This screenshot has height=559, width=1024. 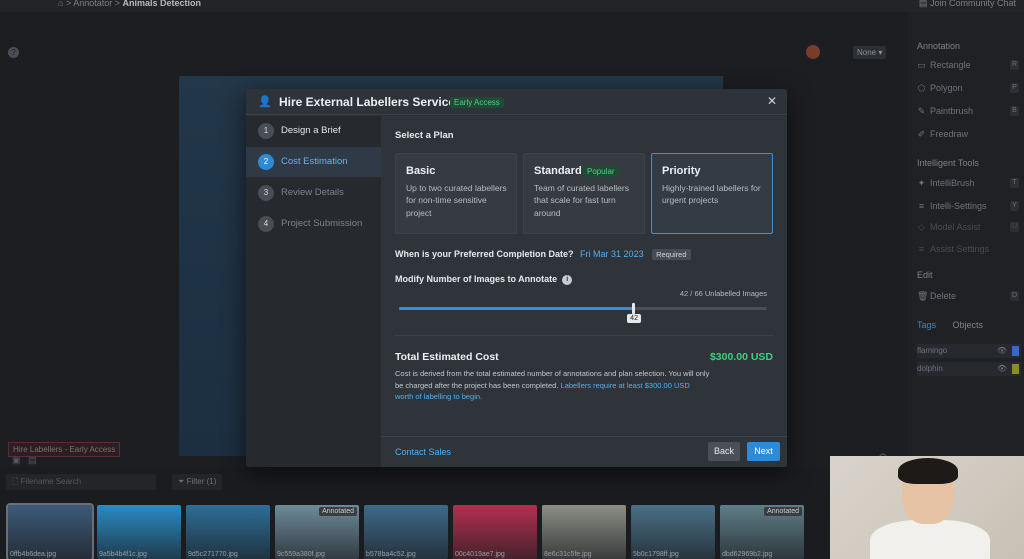 What do you see at coordinates (391, 554) in the screenshot?
I see `thumbnail-caption: b578ba4c52.jpg` at bounding box center [391, 554].